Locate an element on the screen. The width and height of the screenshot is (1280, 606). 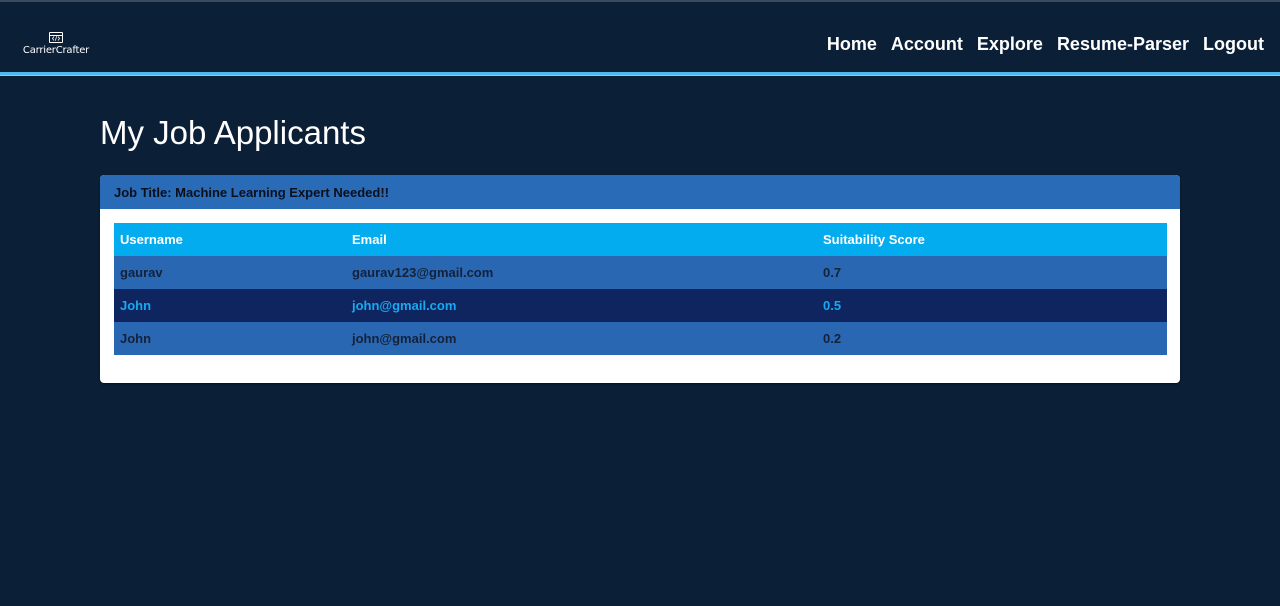
cell-score: 0.7 is located at coordinates (832, 272).